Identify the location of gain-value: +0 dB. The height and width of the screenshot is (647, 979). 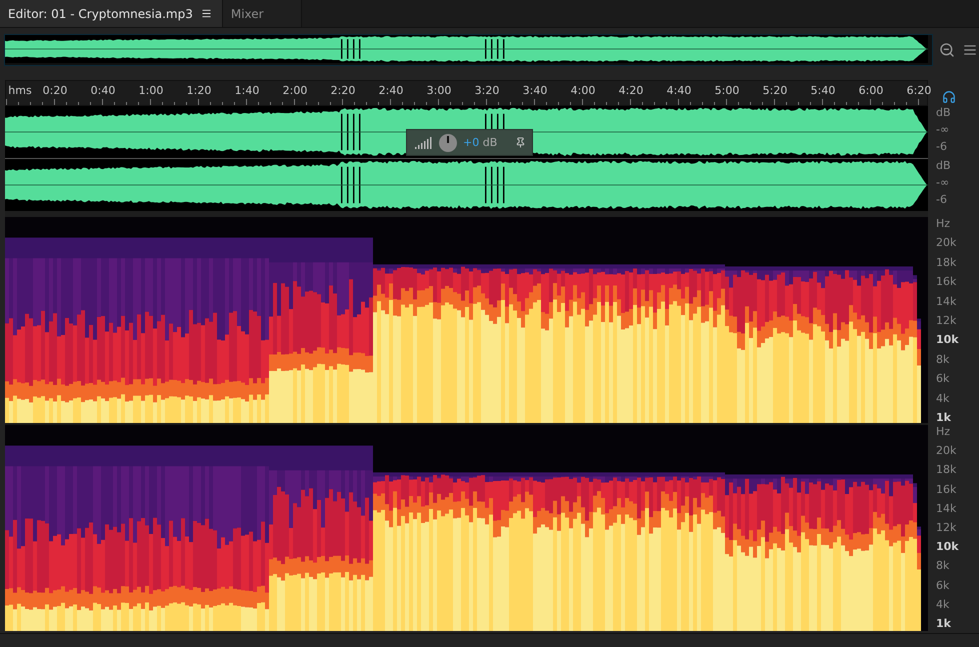
(480, 142).